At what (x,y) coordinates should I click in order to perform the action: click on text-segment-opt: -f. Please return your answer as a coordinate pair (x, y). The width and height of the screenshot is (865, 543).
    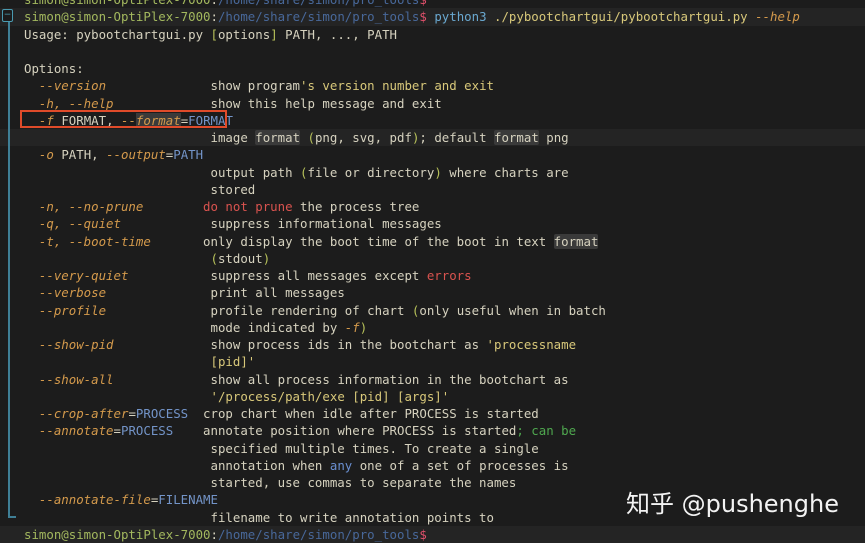
    Looking at the image, I should click on (352, 327).